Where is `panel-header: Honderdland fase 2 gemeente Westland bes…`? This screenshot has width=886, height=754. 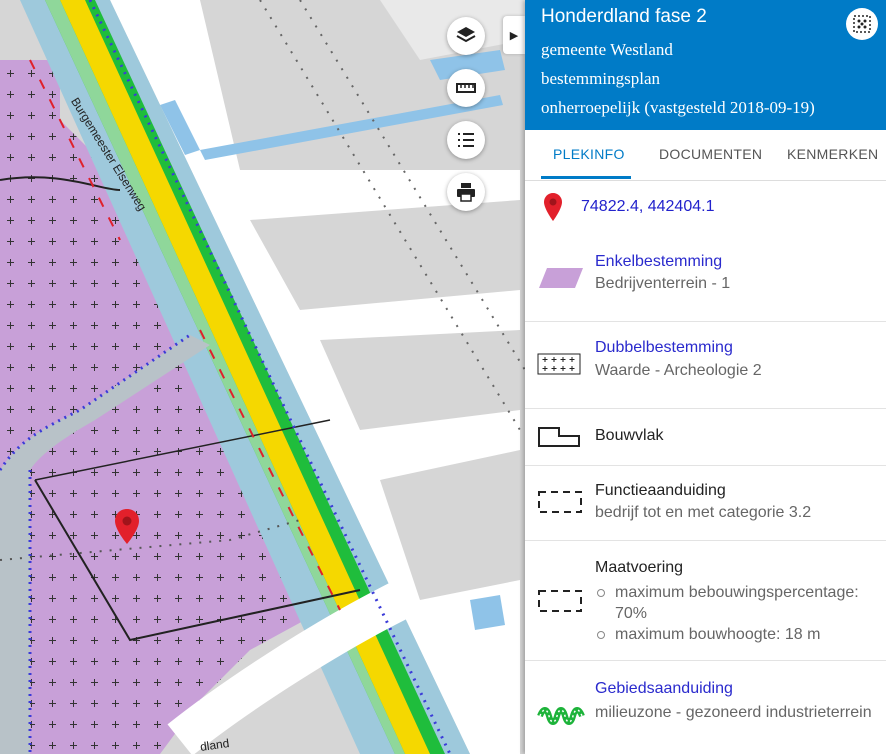 panel-header: Honderdland fase 2 gemeente Westland bes… is located at coordinates (705, 65).